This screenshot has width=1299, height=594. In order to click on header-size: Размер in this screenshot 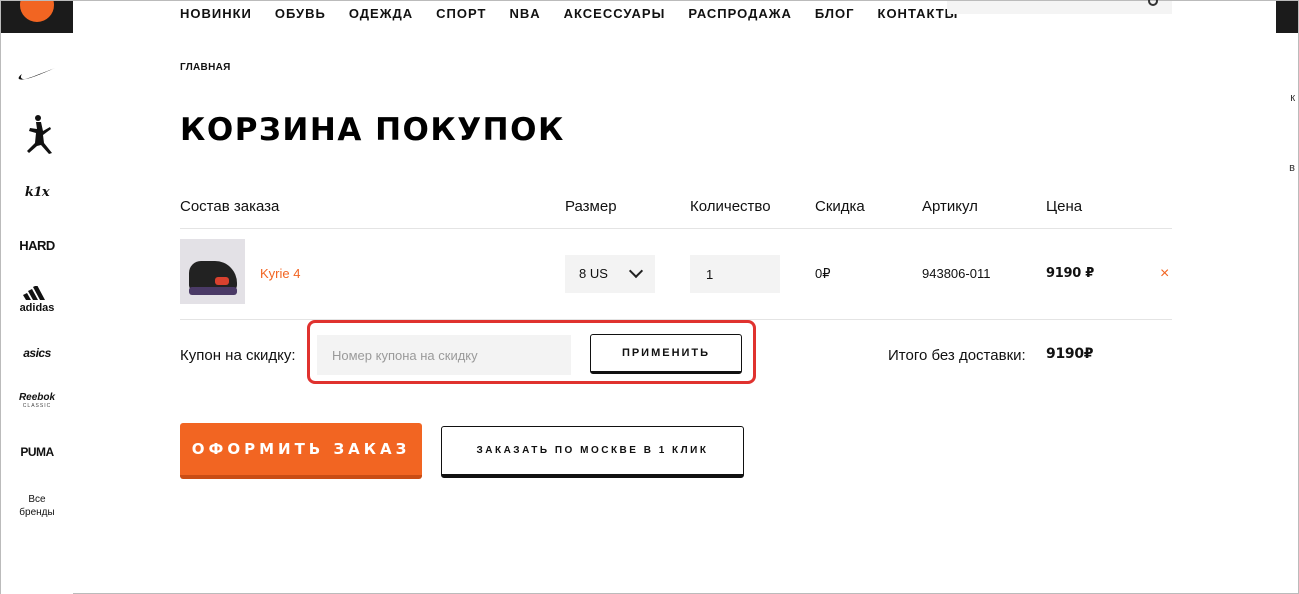, I will do `click(591, 206)`.